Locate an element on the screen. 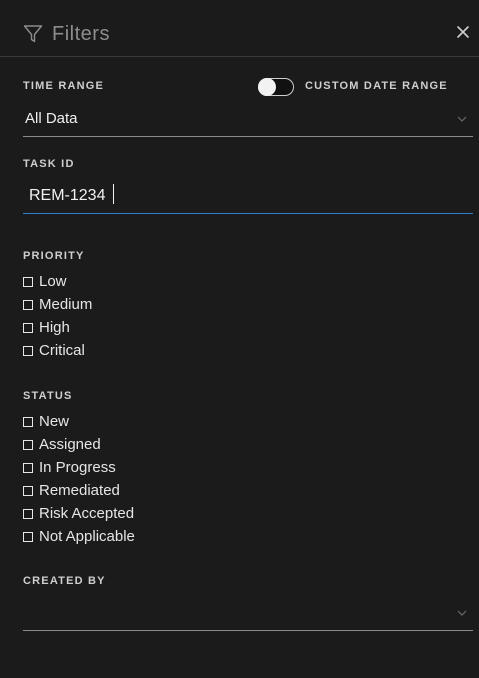 The height and width of the screenshot is (678, 479). priority-options: Low Medium High Critical is located at coordinates (57, 316).